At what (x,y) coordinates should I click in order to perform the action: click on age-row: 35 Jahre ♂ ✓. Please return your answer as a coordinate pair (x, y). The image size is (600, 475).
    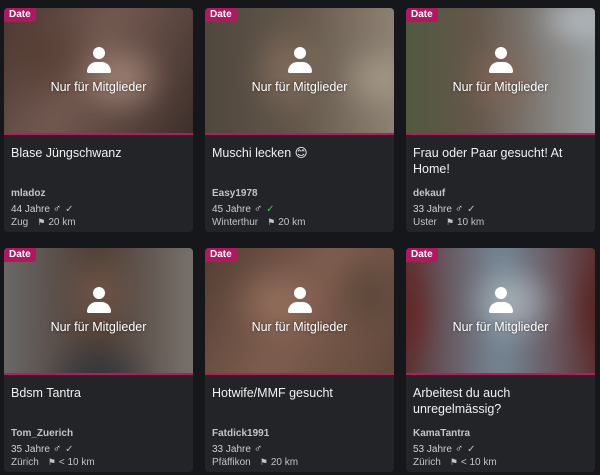
    Looking at the image, I should click on (42, 449).